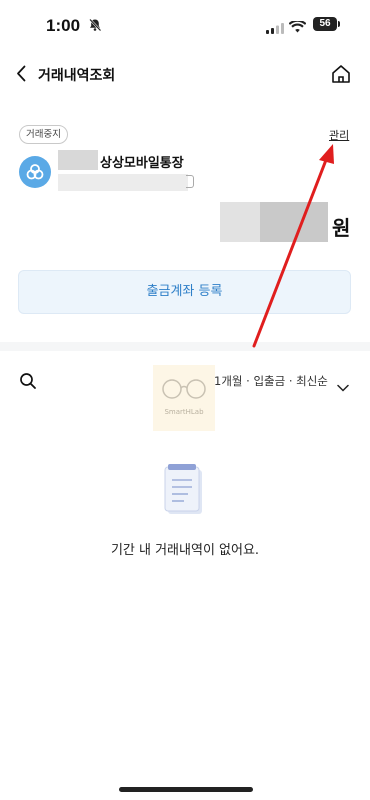  I want to click on empty-document-icon, so click(185, 492).